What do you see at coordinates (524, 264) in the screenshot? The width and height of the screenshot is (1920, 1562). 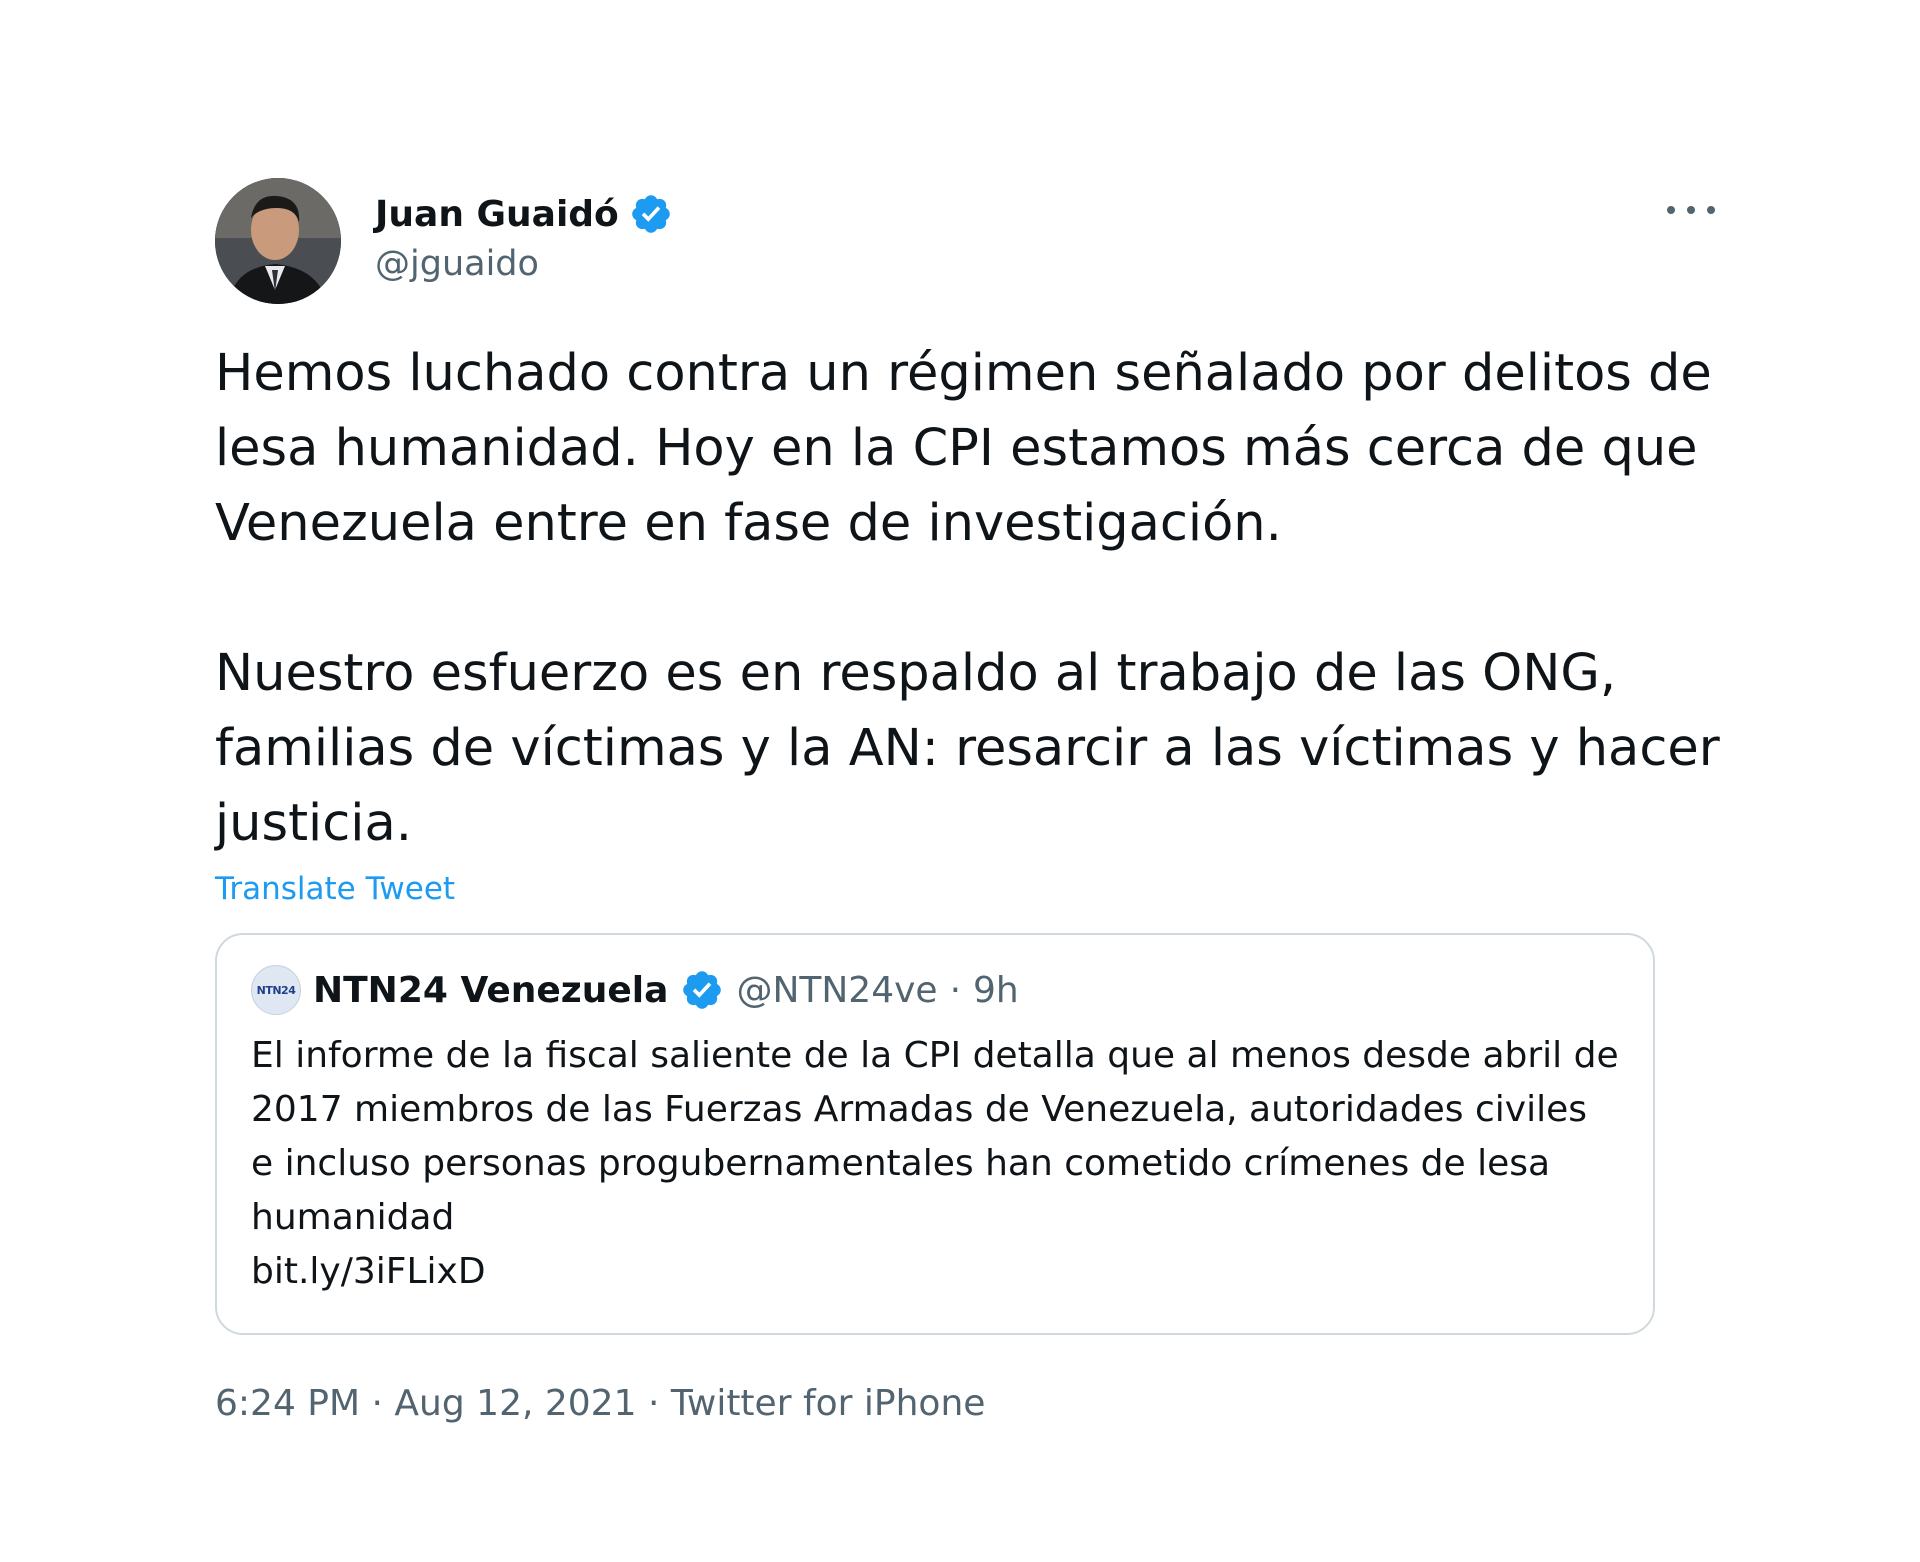 I see `author-handle: @jguaido` at bounding box center [524, 264].